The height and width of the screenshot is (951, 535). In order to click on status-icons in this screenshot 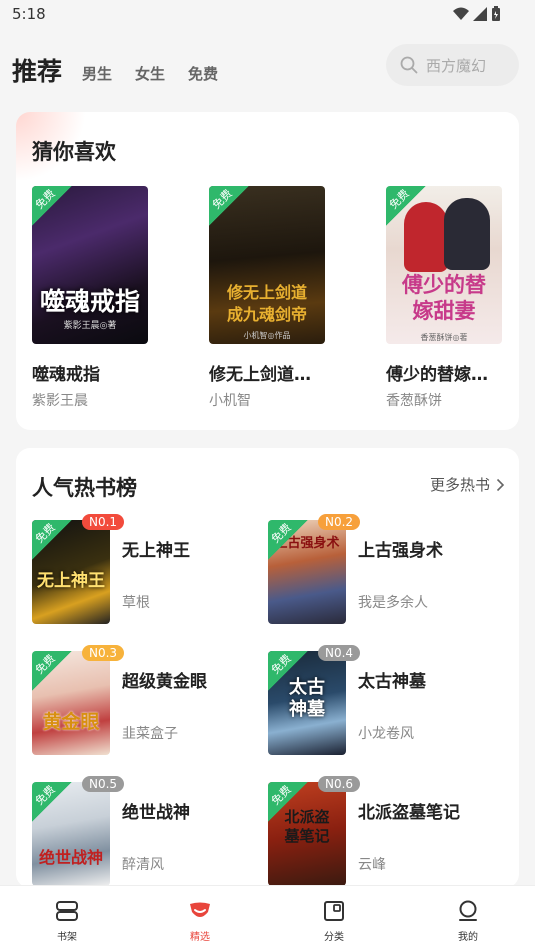, I will do `click(477, 14)`.